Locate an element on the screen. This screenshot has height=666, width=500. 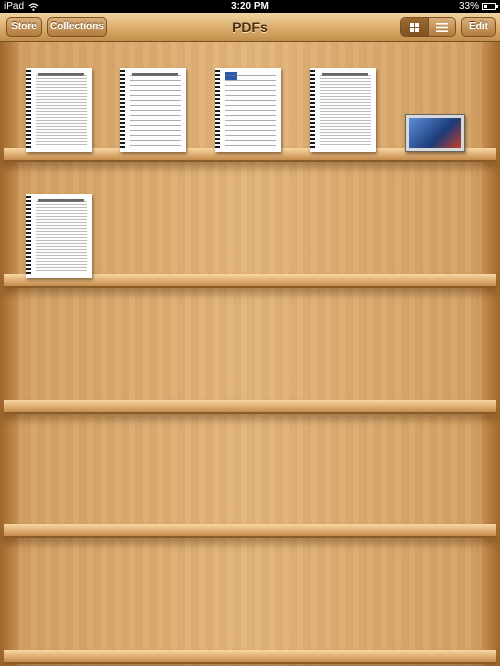
battery-icon is located at coordinates (490, 6).